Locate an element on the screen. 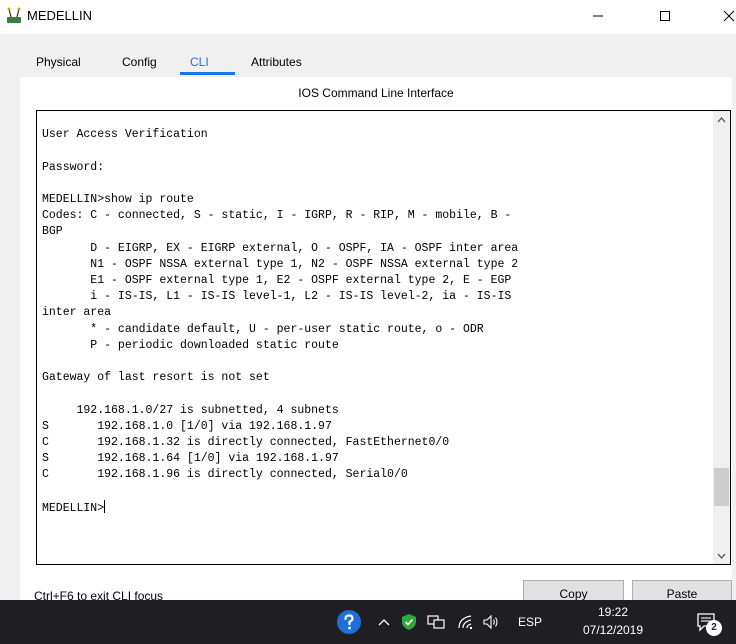 The height and width of the screenshot is (644, 736). terminal-prompt: MEDELLIN> is located at coordinates (73, 508).